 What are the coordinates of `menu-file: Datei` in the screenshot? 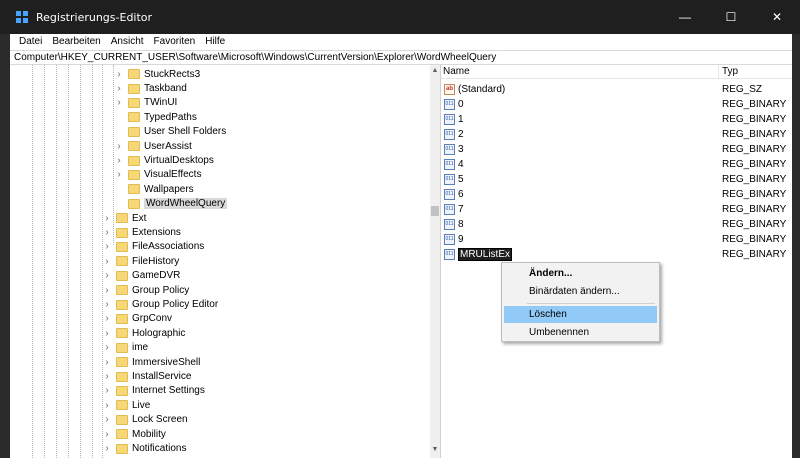 It's located at (30, 42).